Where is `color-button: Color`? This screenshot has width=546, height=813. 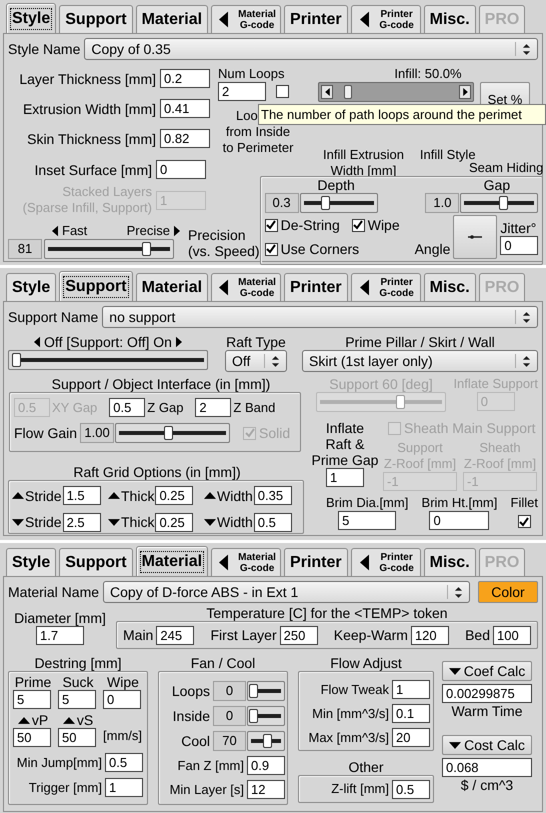
color-button: Color is located at coordinates (508, 592).